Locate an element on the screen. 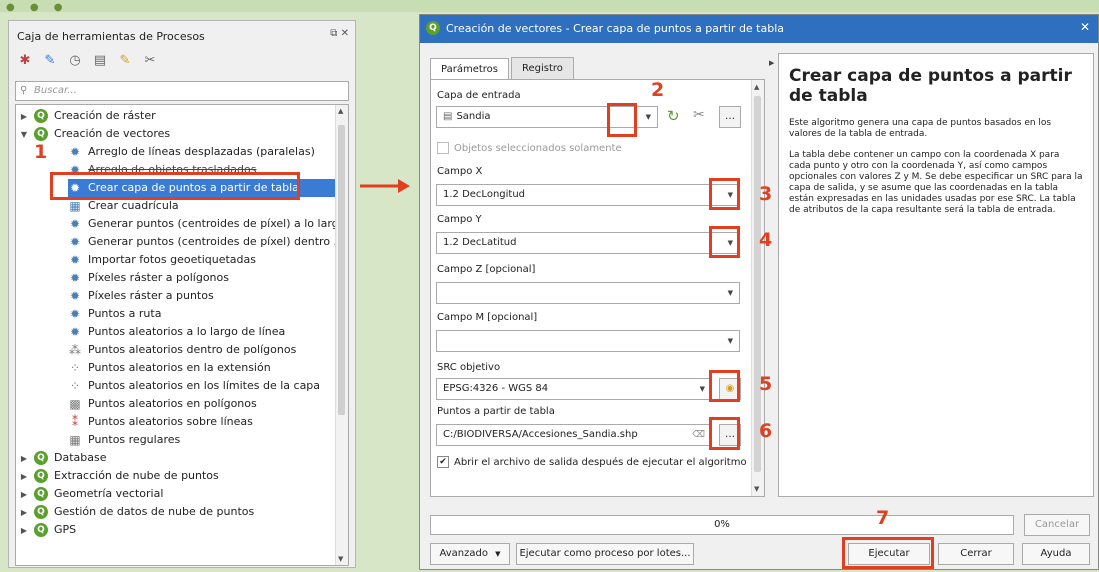 The height and width of the screenshot is (572, 1099). tree-item-label: Píxeles ráster a polígonos is located at coordinates (158, 277).